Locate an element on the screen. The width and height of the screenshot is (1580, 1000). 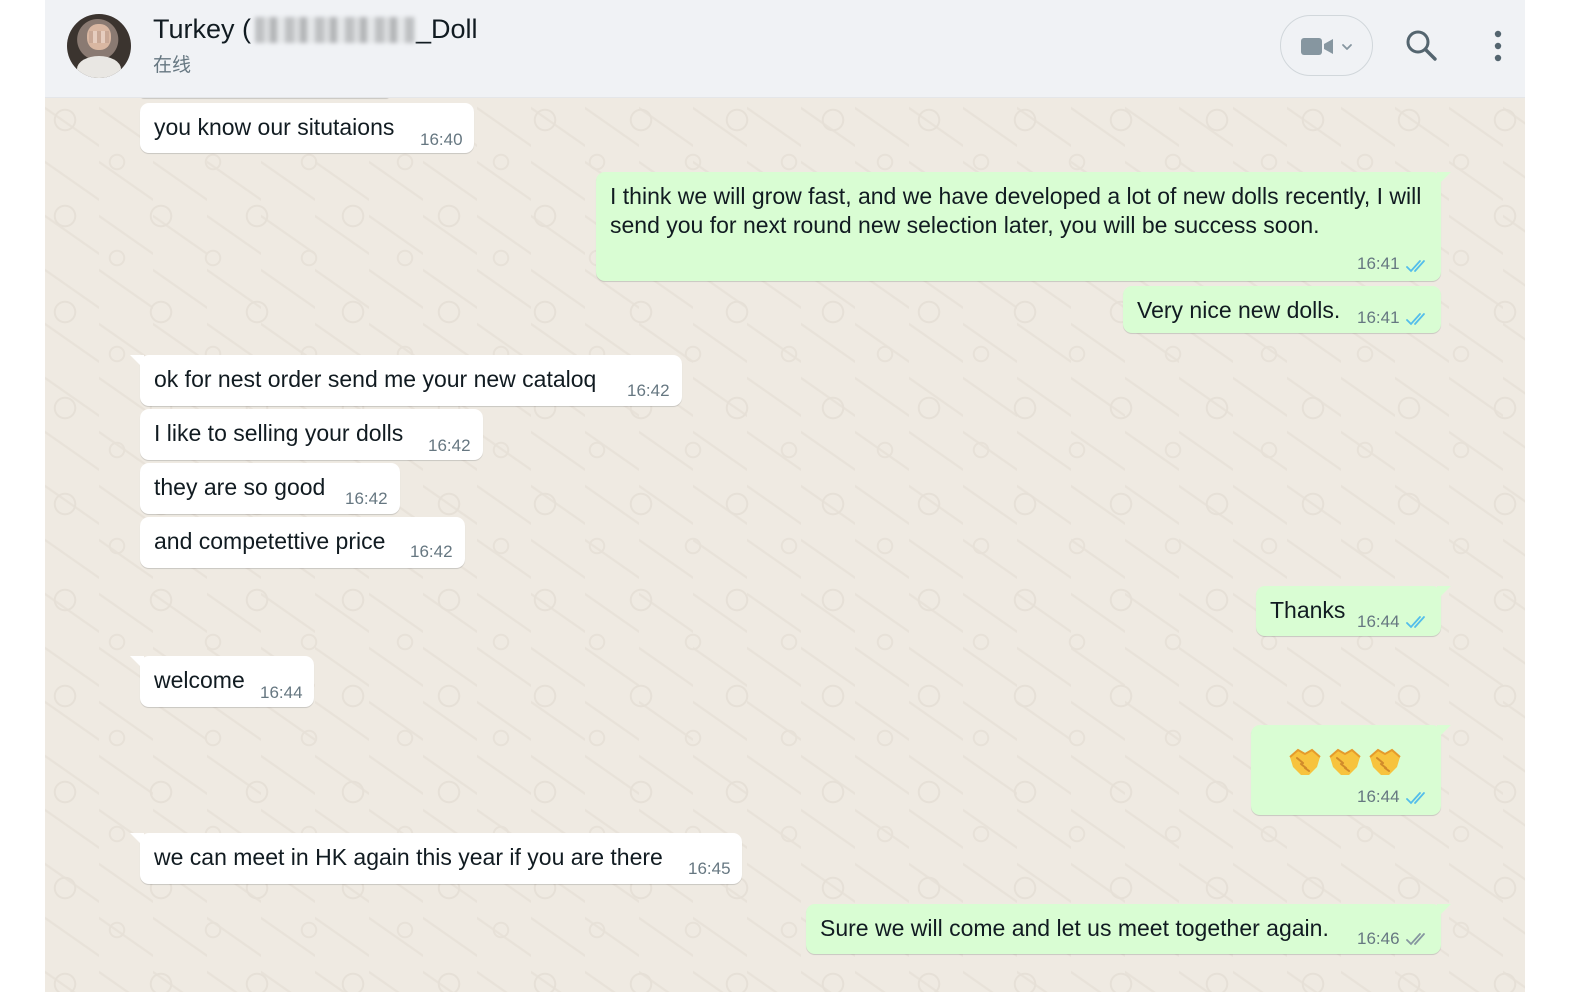
contact-avatar is located at coordinates (99, 46).